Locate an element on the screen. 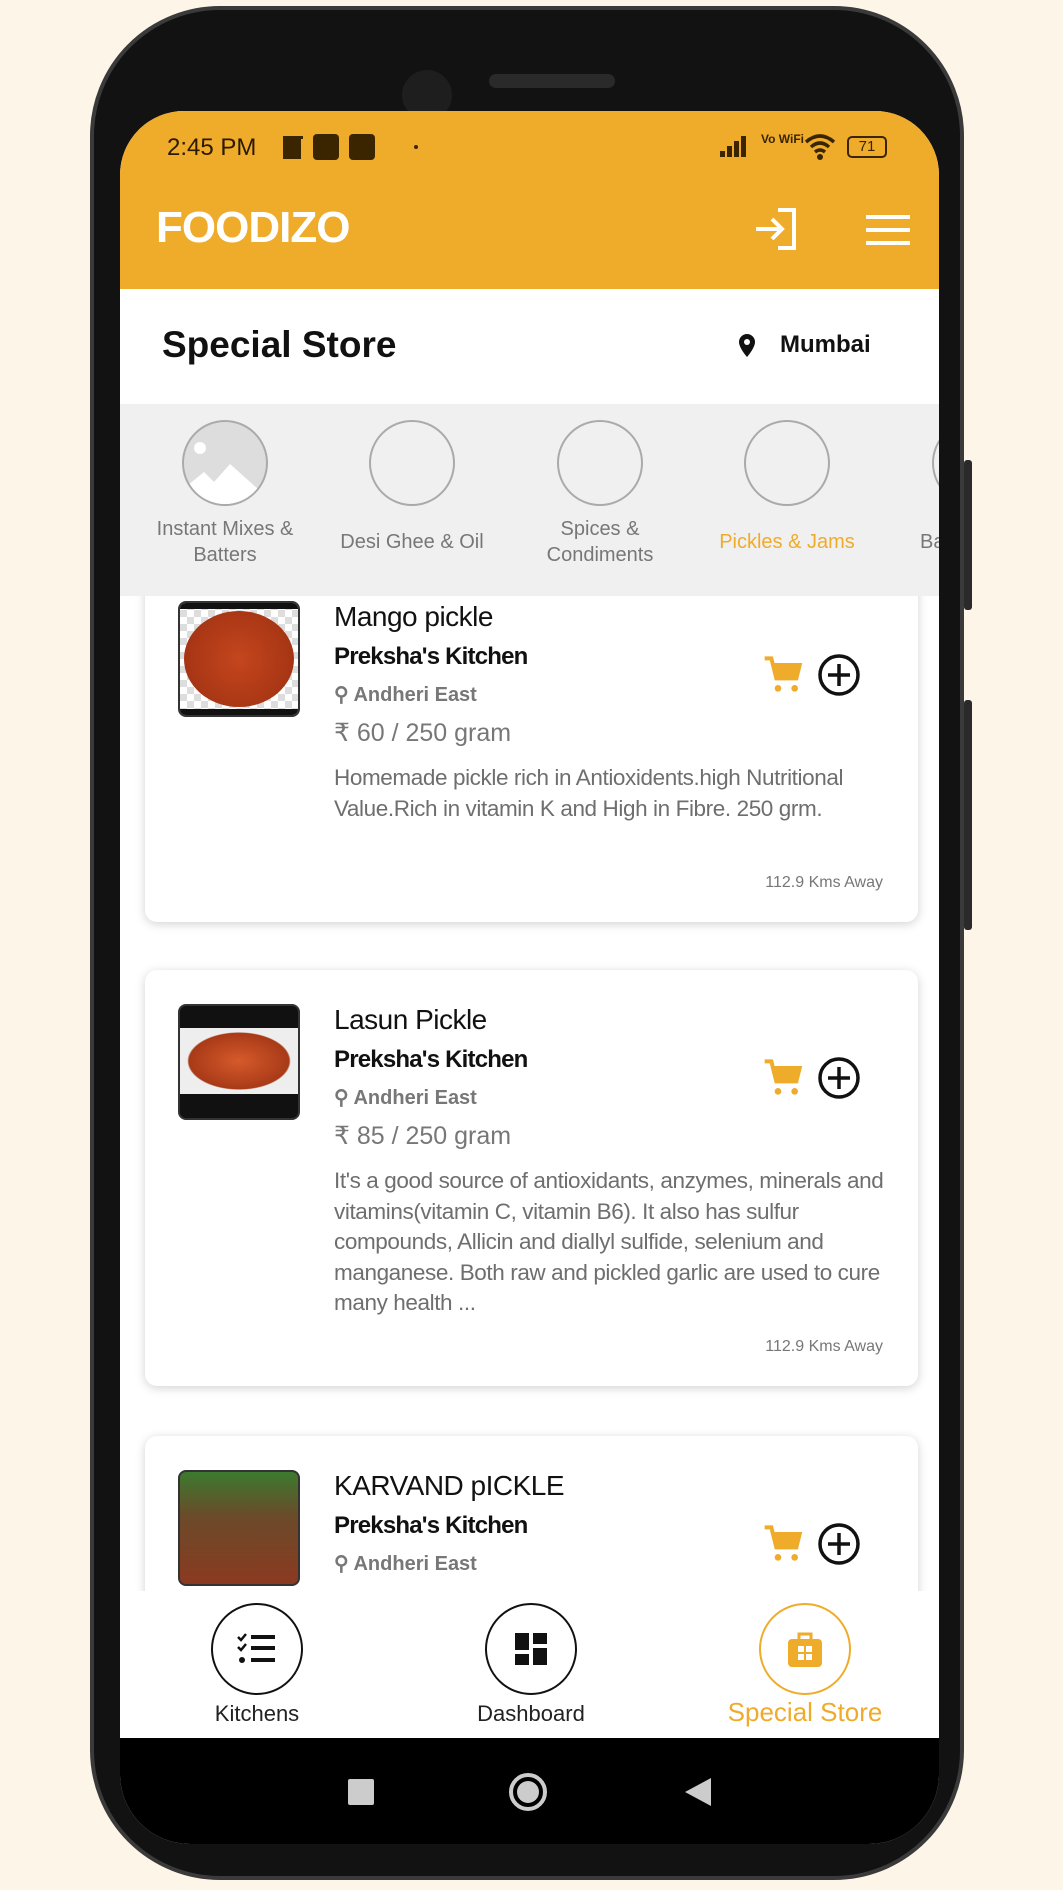 The width and height of the screenshot is (1063, 1890). battery-indicator: 71 is located at coordinates (867, 147).